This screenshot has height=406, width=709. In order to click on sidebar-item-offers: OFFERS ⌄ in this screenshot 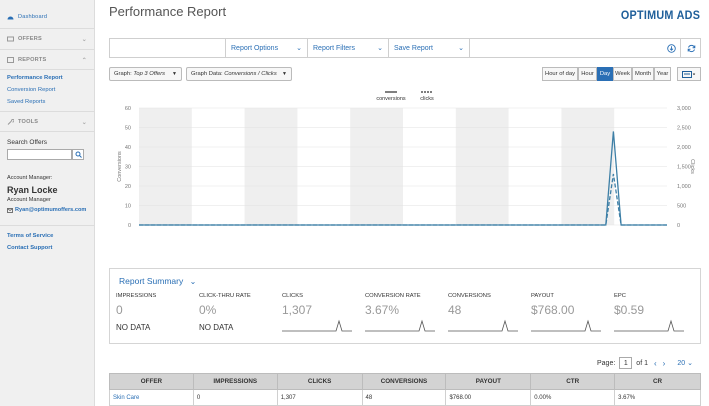, I will do `click(47, 39)`.